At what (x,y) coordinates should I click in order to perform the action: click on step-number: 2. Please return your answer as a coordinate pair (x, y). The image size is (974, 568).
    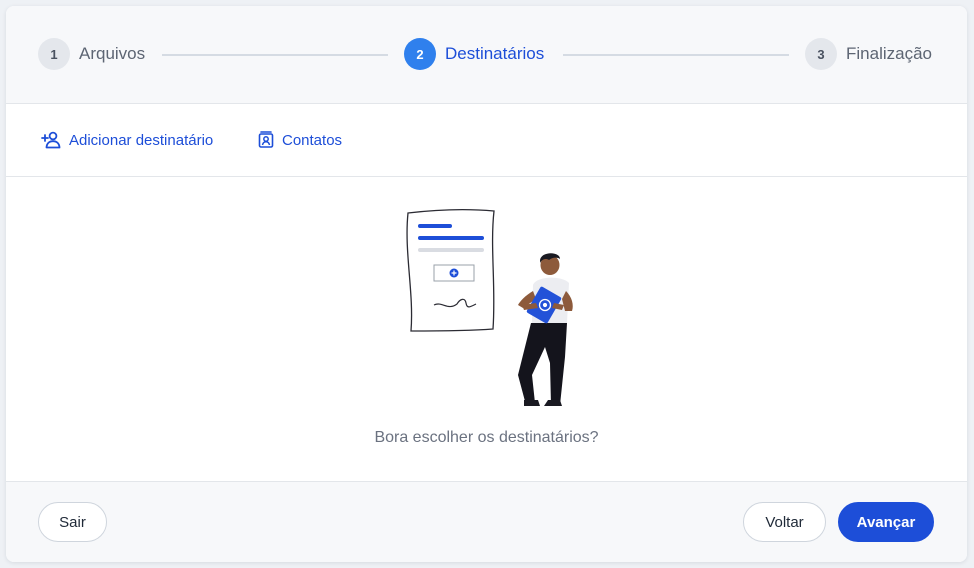
    Looking at the image, I should click on (420, 54).